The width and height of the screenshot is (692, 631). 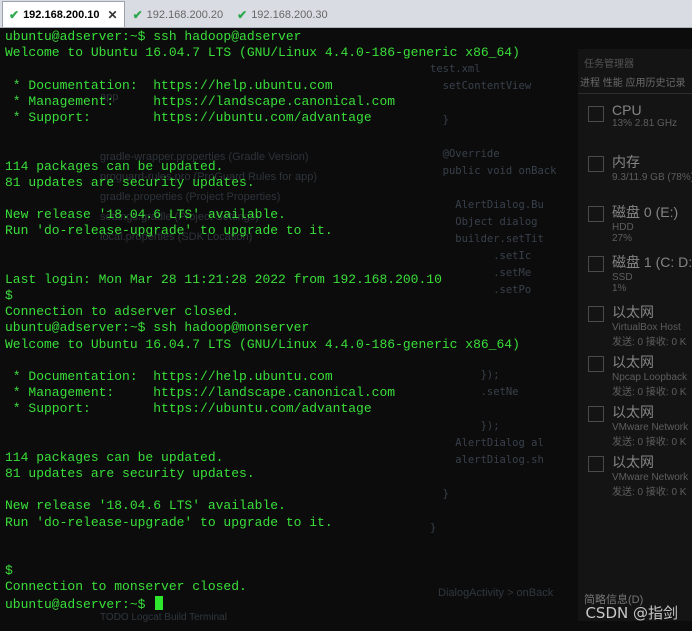 What do you see at coordinates (126, 587) in the screenshot?
I see `terminal-line: Connection to monserver closed.` at bounding box center [126, 587].